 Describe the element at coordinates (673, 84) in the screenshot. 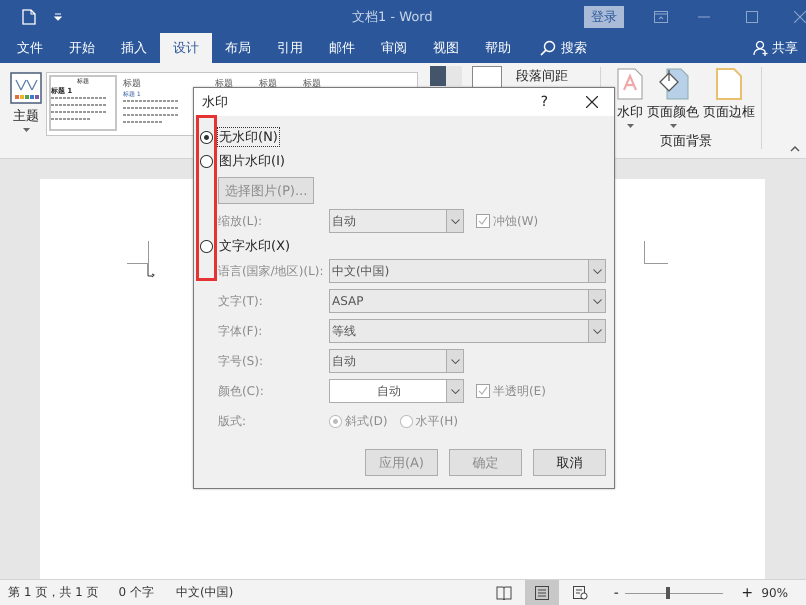

I see `paint-bucket-icon` at that location.